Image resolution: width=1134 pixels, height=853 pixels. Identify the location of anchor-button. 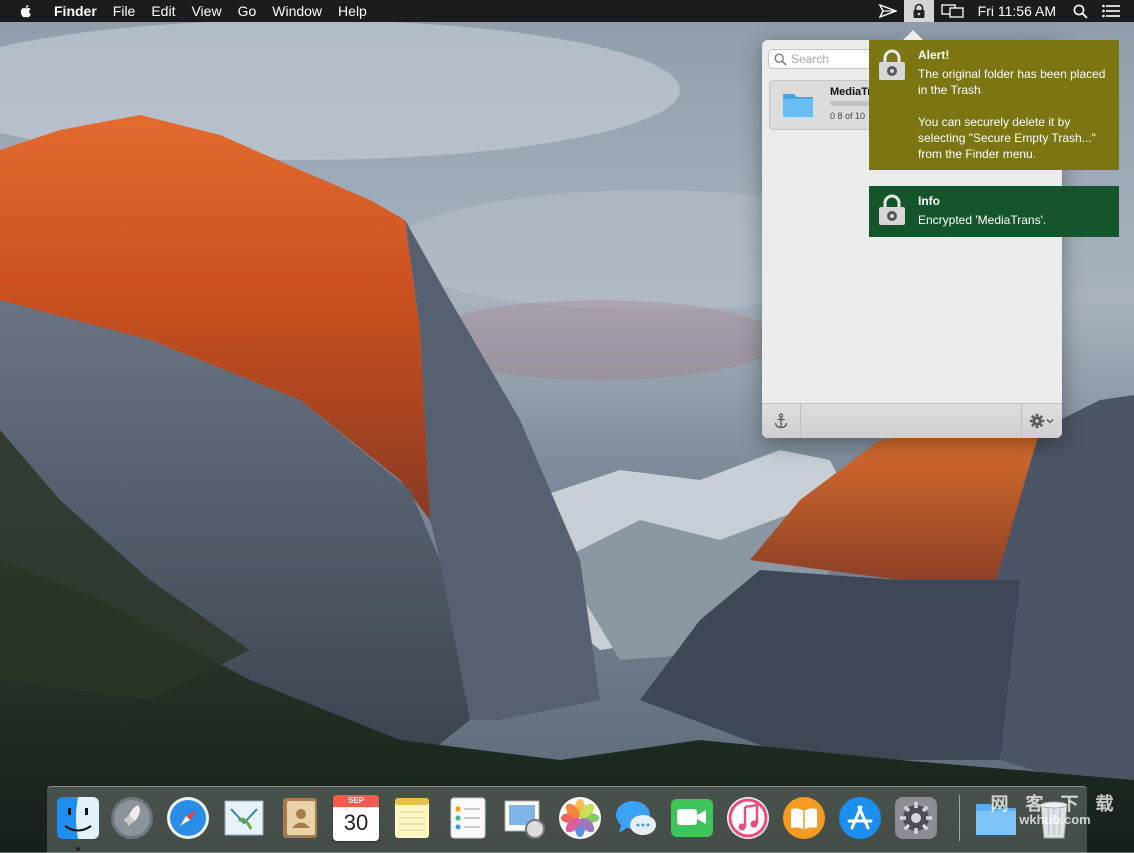
(781, 421).